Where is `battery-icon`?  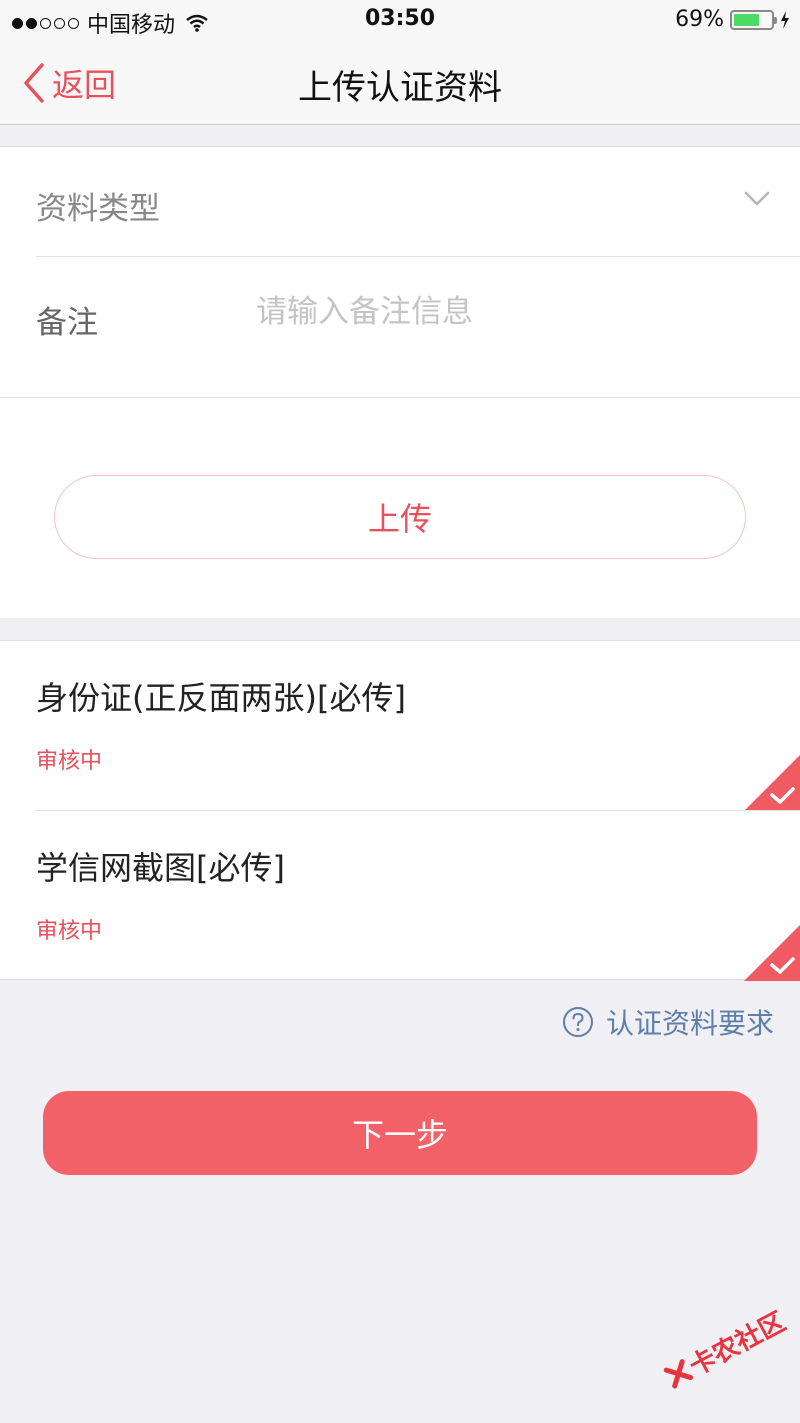 battery-icon is located at coordinates (753, 19).